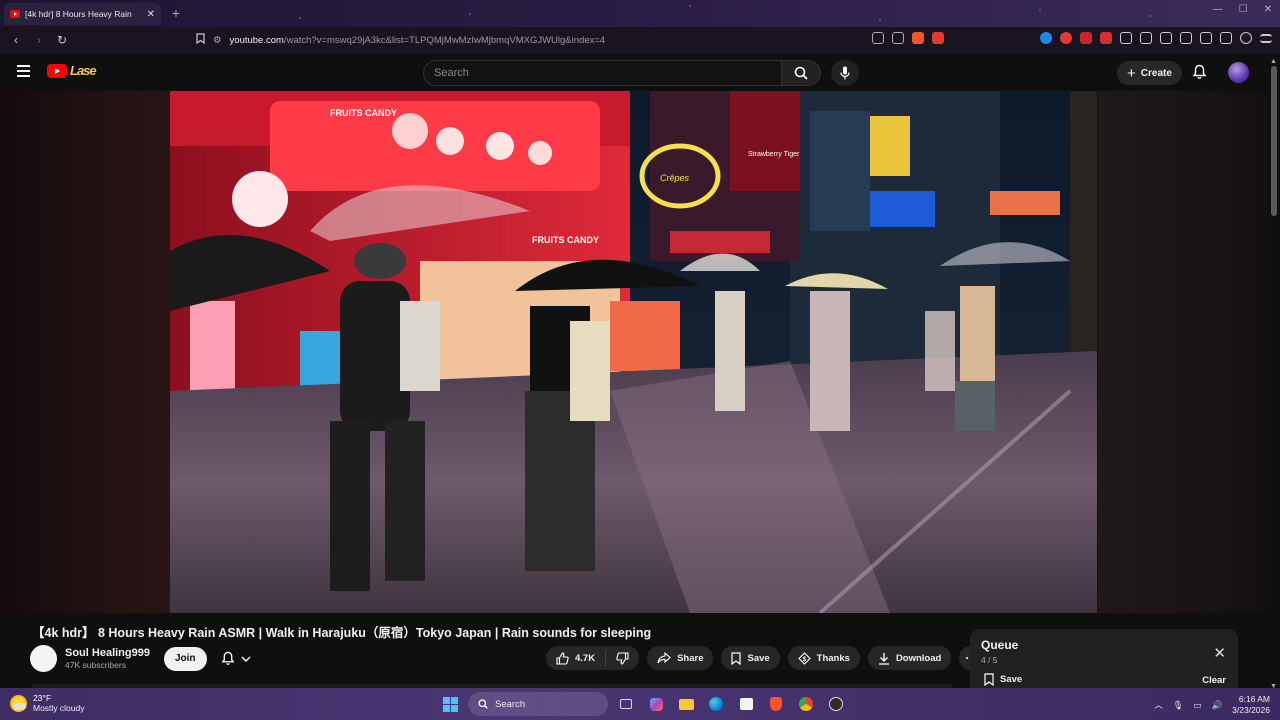 The height and width of the screenshot is (720, 1280). What do you see at coordinates (626, 704) in the screenshot?
I see `task-view-icon` at bounding box center [626, 704].